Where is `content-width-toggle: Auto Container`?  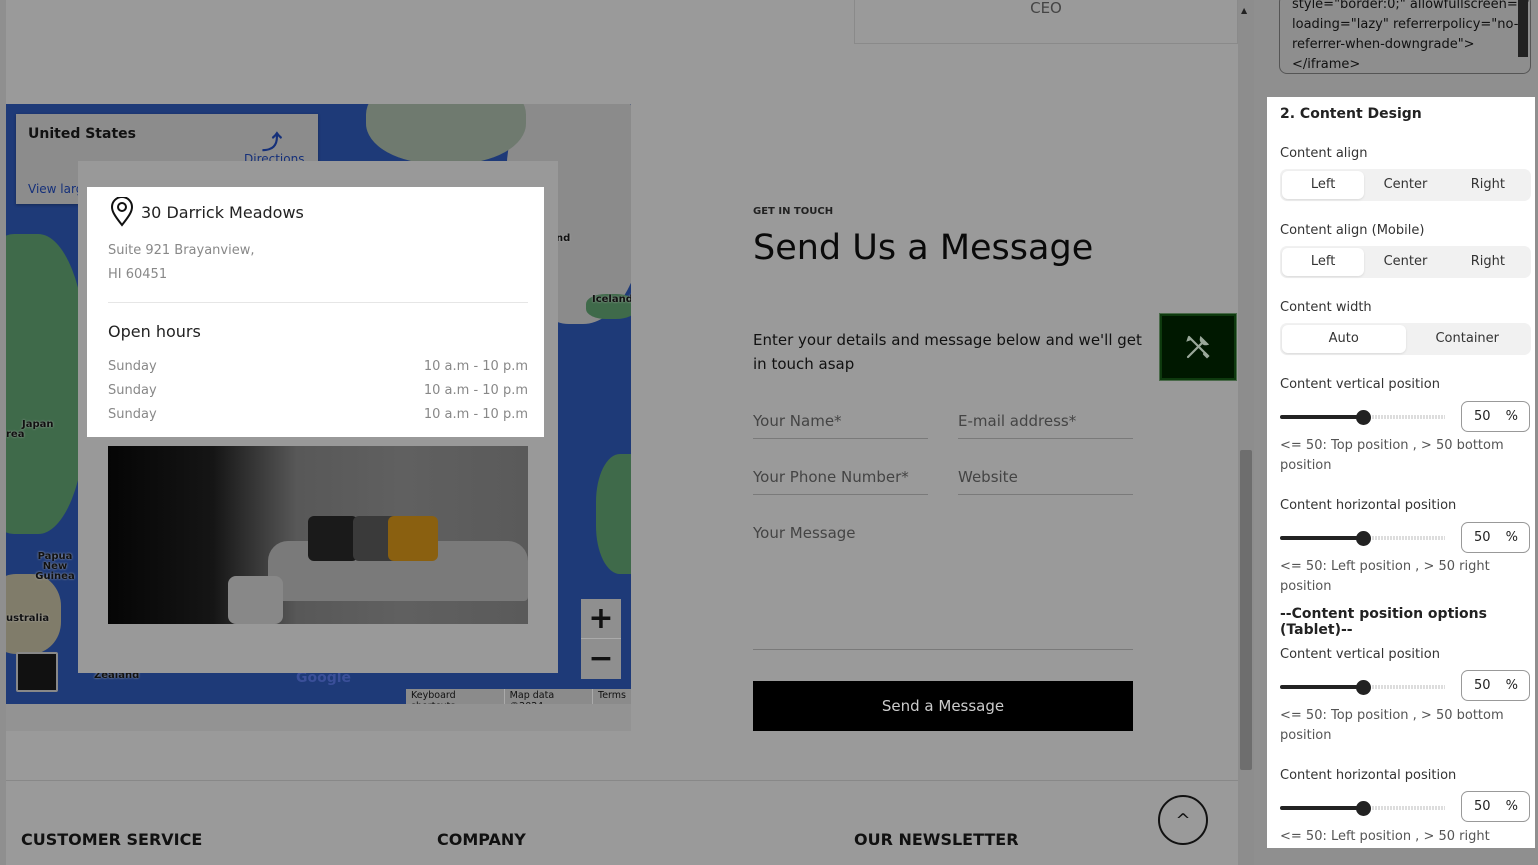 content-width-toggle: Auto Container is located at coordinates (1405, 339).